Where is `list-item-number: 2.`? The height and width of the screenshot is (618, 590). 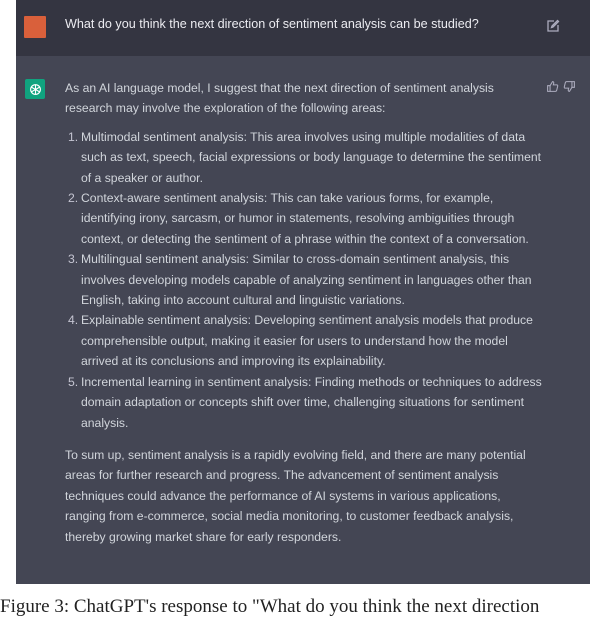 list-item-number: 2. is located at coordinates (73, 198).